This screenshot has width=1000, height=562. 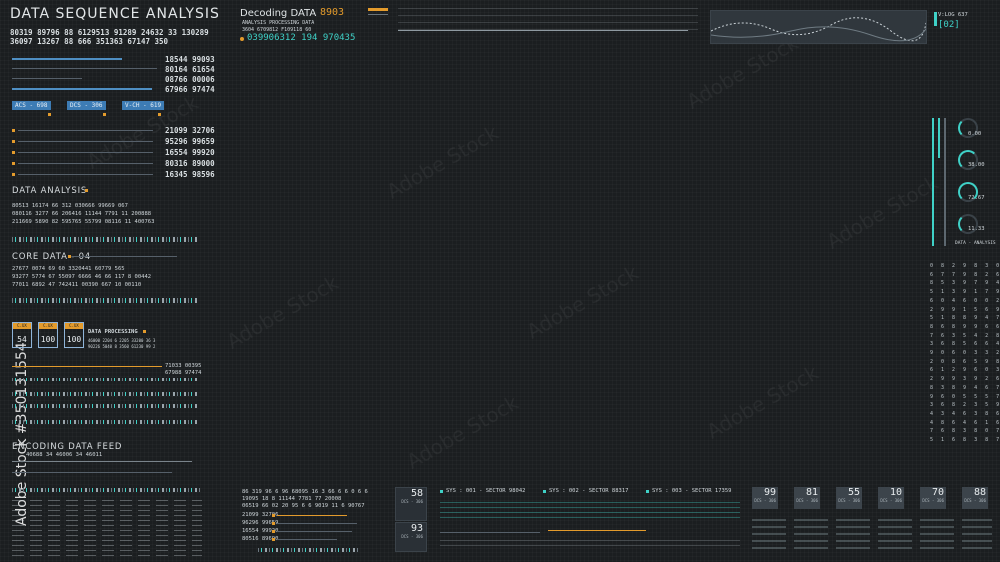 I want to click on matrix-row: 8 6 8 9 9 6 6 8, so click(x=964, y=326).